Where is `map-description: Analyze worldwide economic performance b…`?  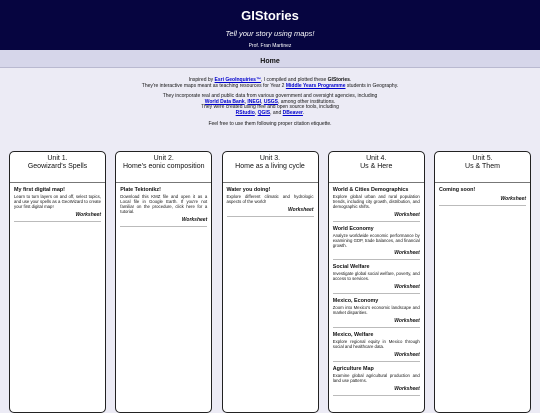
map-description: Analyze worldwide economic performance b… is located at coordinates (376, 240).